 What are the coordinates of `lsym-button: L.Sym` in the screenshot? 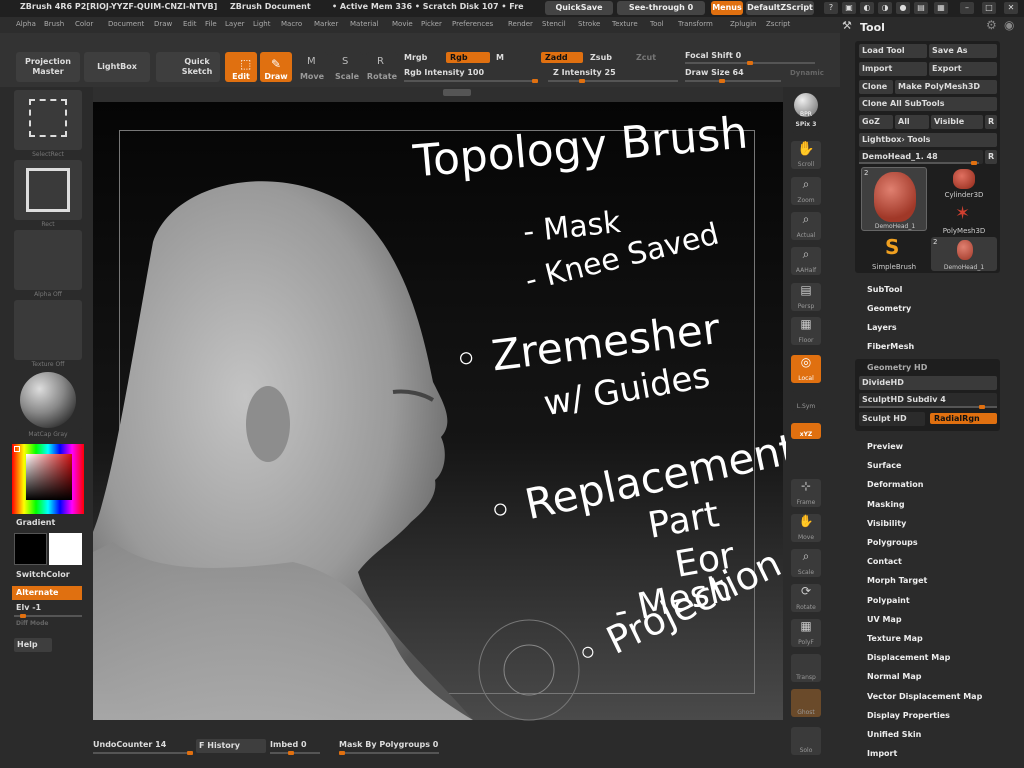 It's located at (806, 401).